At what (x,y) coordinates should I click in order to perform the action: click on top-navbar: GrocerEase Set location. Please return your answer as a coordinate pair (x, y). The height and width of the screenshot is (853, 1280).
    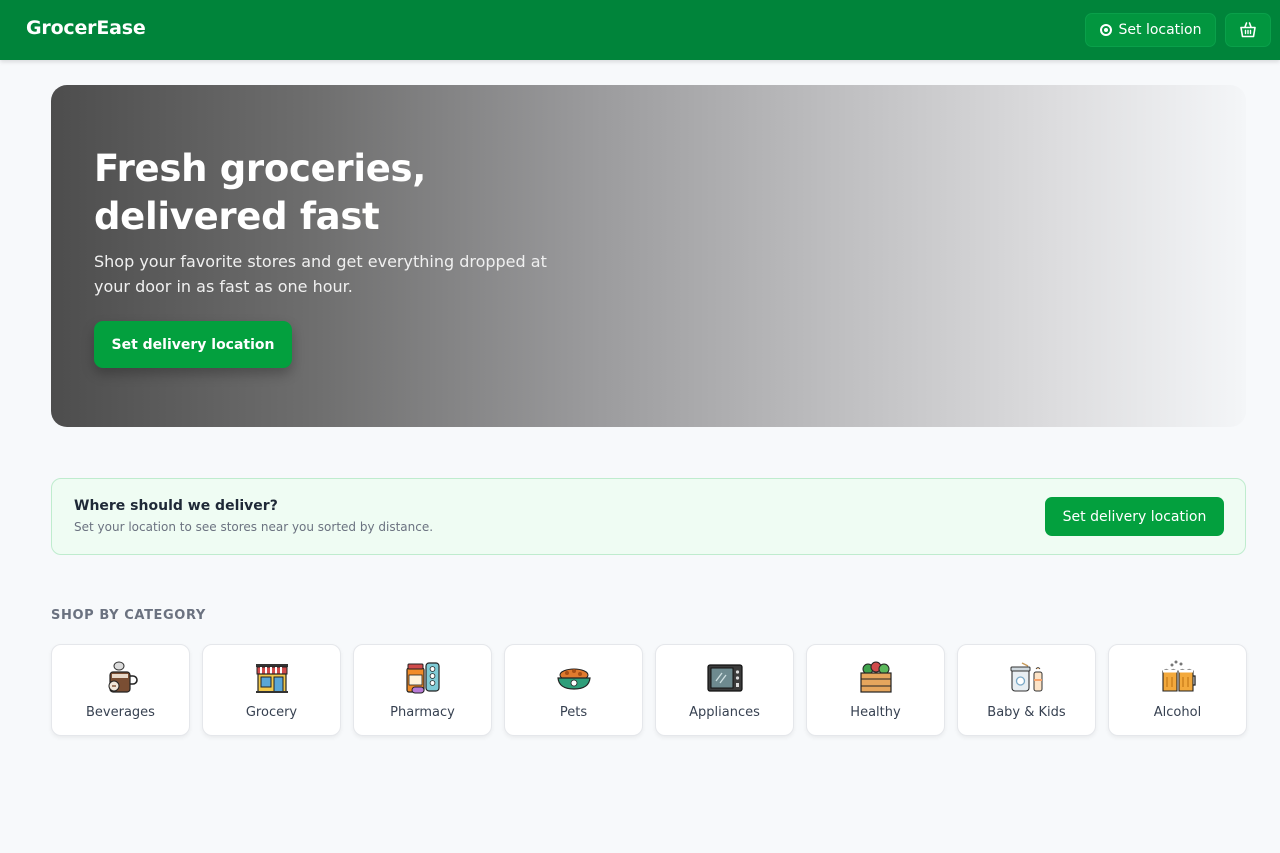
    Looking at the image, I should click on (640, 30).